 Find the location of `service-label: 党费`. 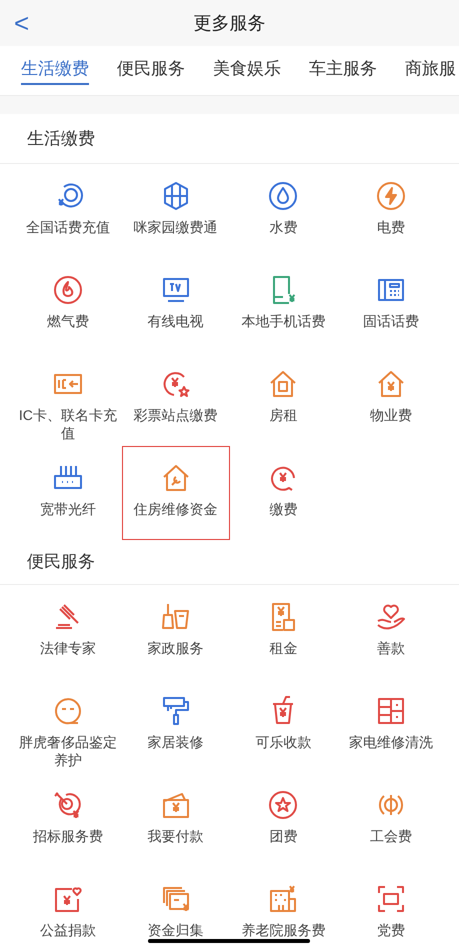

service-label: 党费 is located at coordinates (391, 930).